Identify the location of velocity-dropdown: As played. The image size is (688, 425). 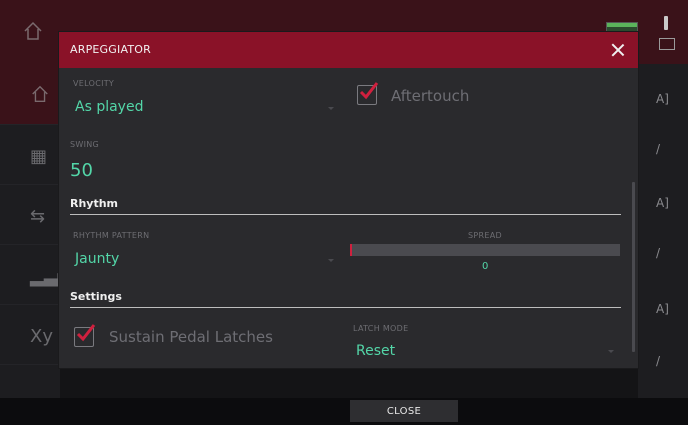
(202, 107).